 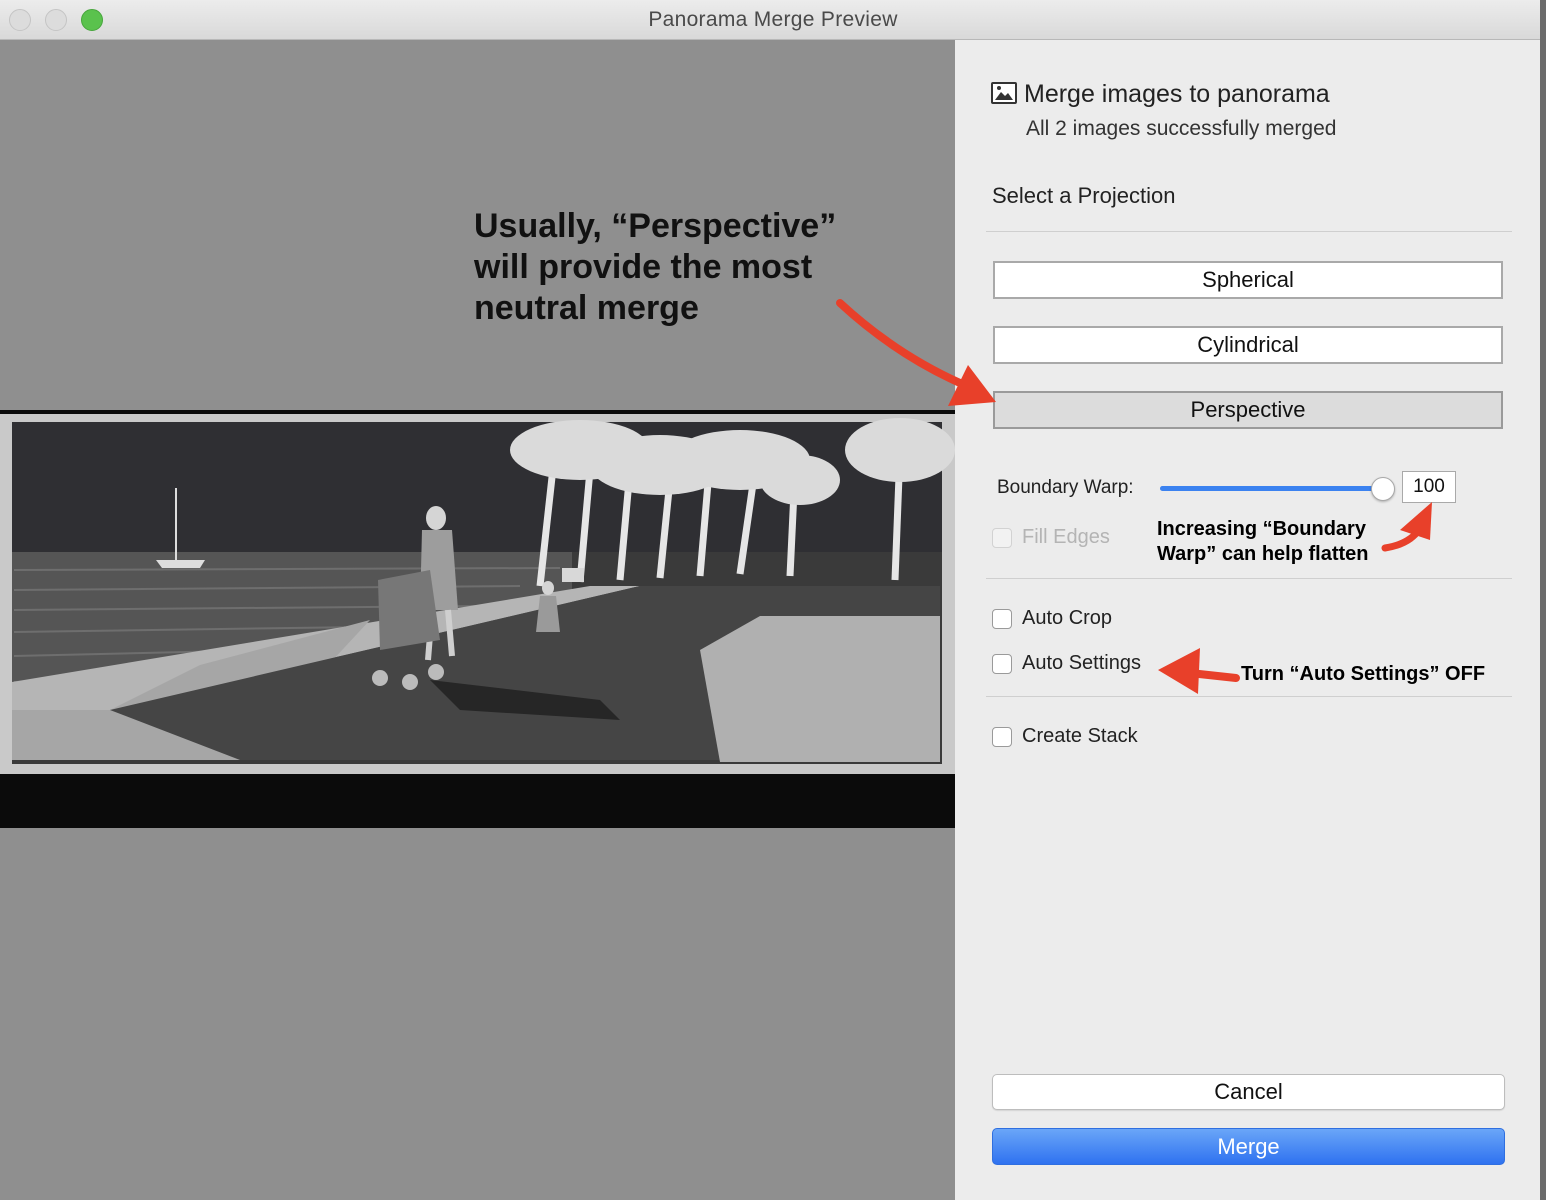 I want to click on merge-button: Merge, so click(x=1248, y=1146).